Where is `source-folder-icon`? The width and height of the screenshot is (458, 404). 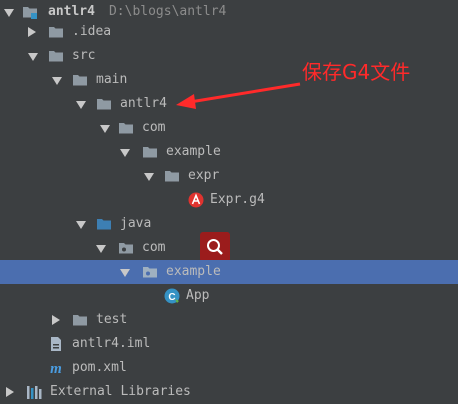
source-folder-icon is located at coordinates (104, 224).